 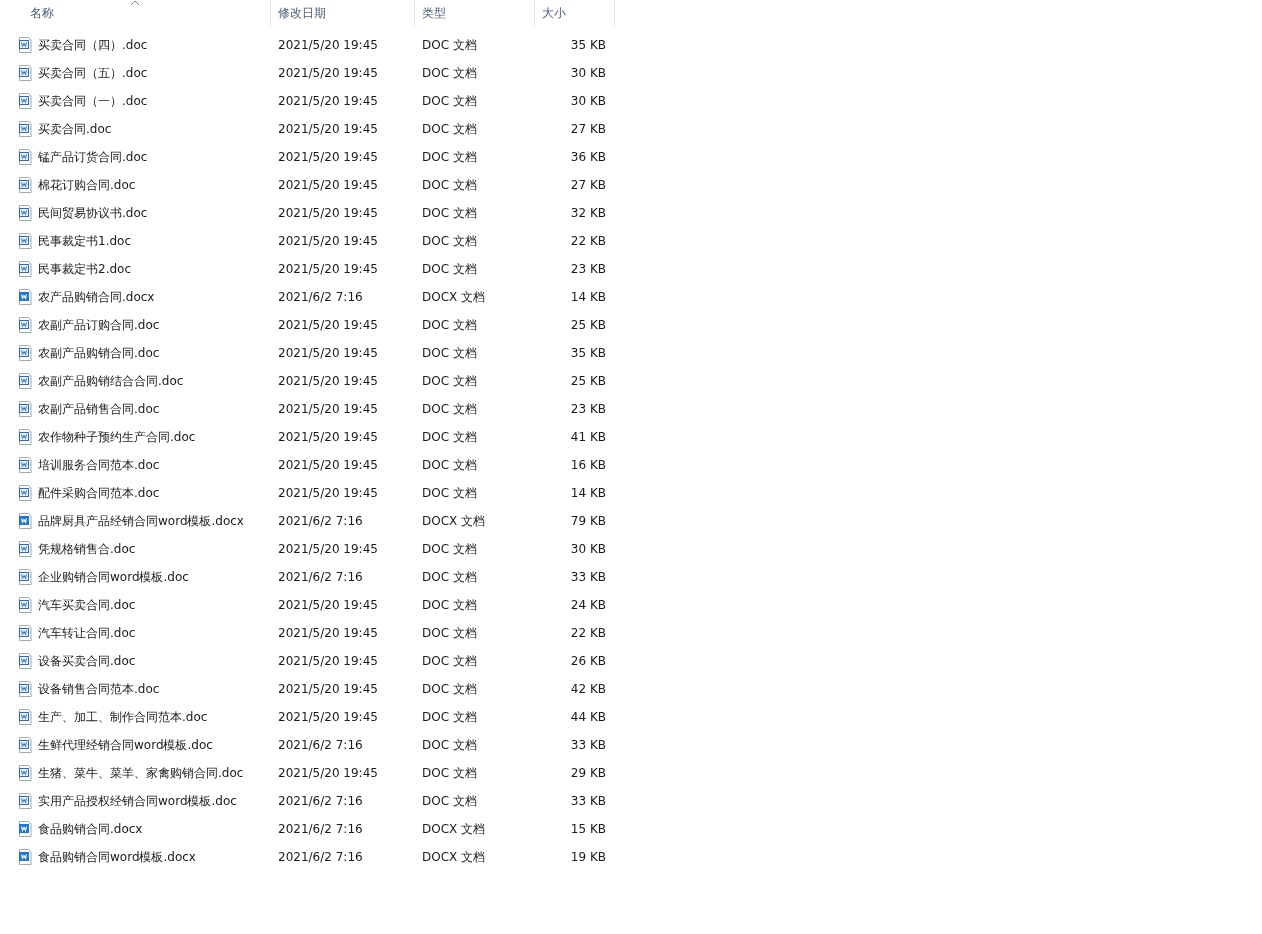 What do you see at coordinates (141, 521) in the screenshot?
I see `file-name: 品牌厨具产品经销合同word模板.docx` at bounding box center [141, 521].